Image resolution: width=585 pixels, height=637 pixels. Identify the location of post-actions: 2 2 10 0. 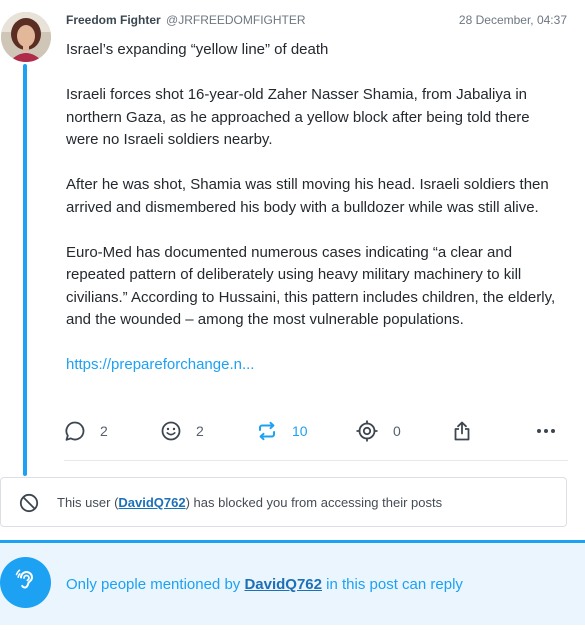
(316, 431).